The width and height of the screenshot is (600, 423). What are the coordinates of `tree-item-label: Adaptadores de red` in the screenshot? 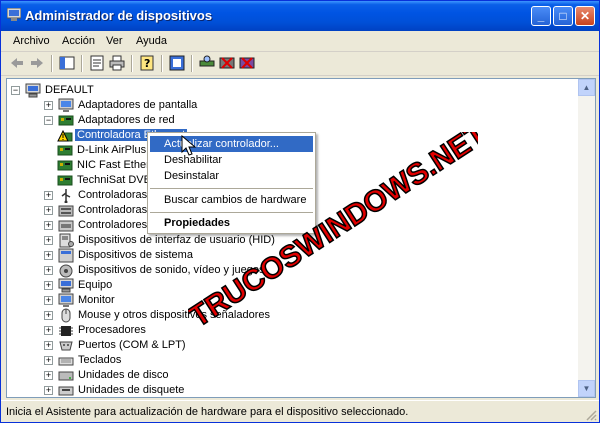 It's located at (126, 120).